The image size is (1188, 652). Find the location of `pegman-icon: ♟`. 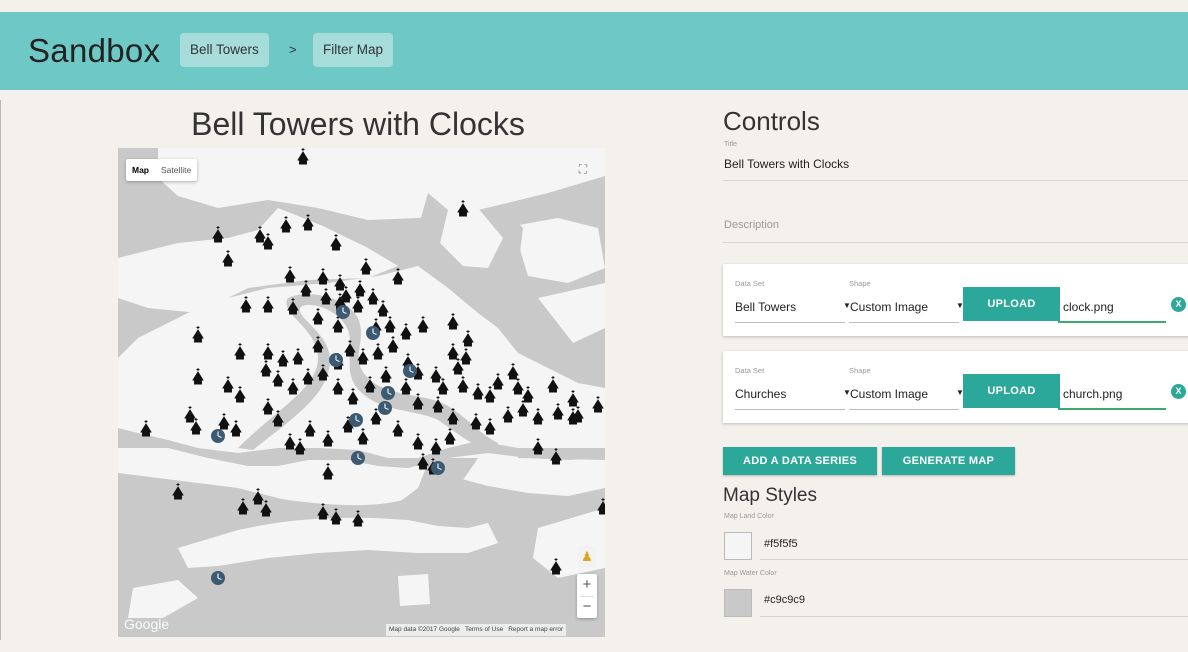

pegman-icon: ♟ is located at coordinates (587, 557).